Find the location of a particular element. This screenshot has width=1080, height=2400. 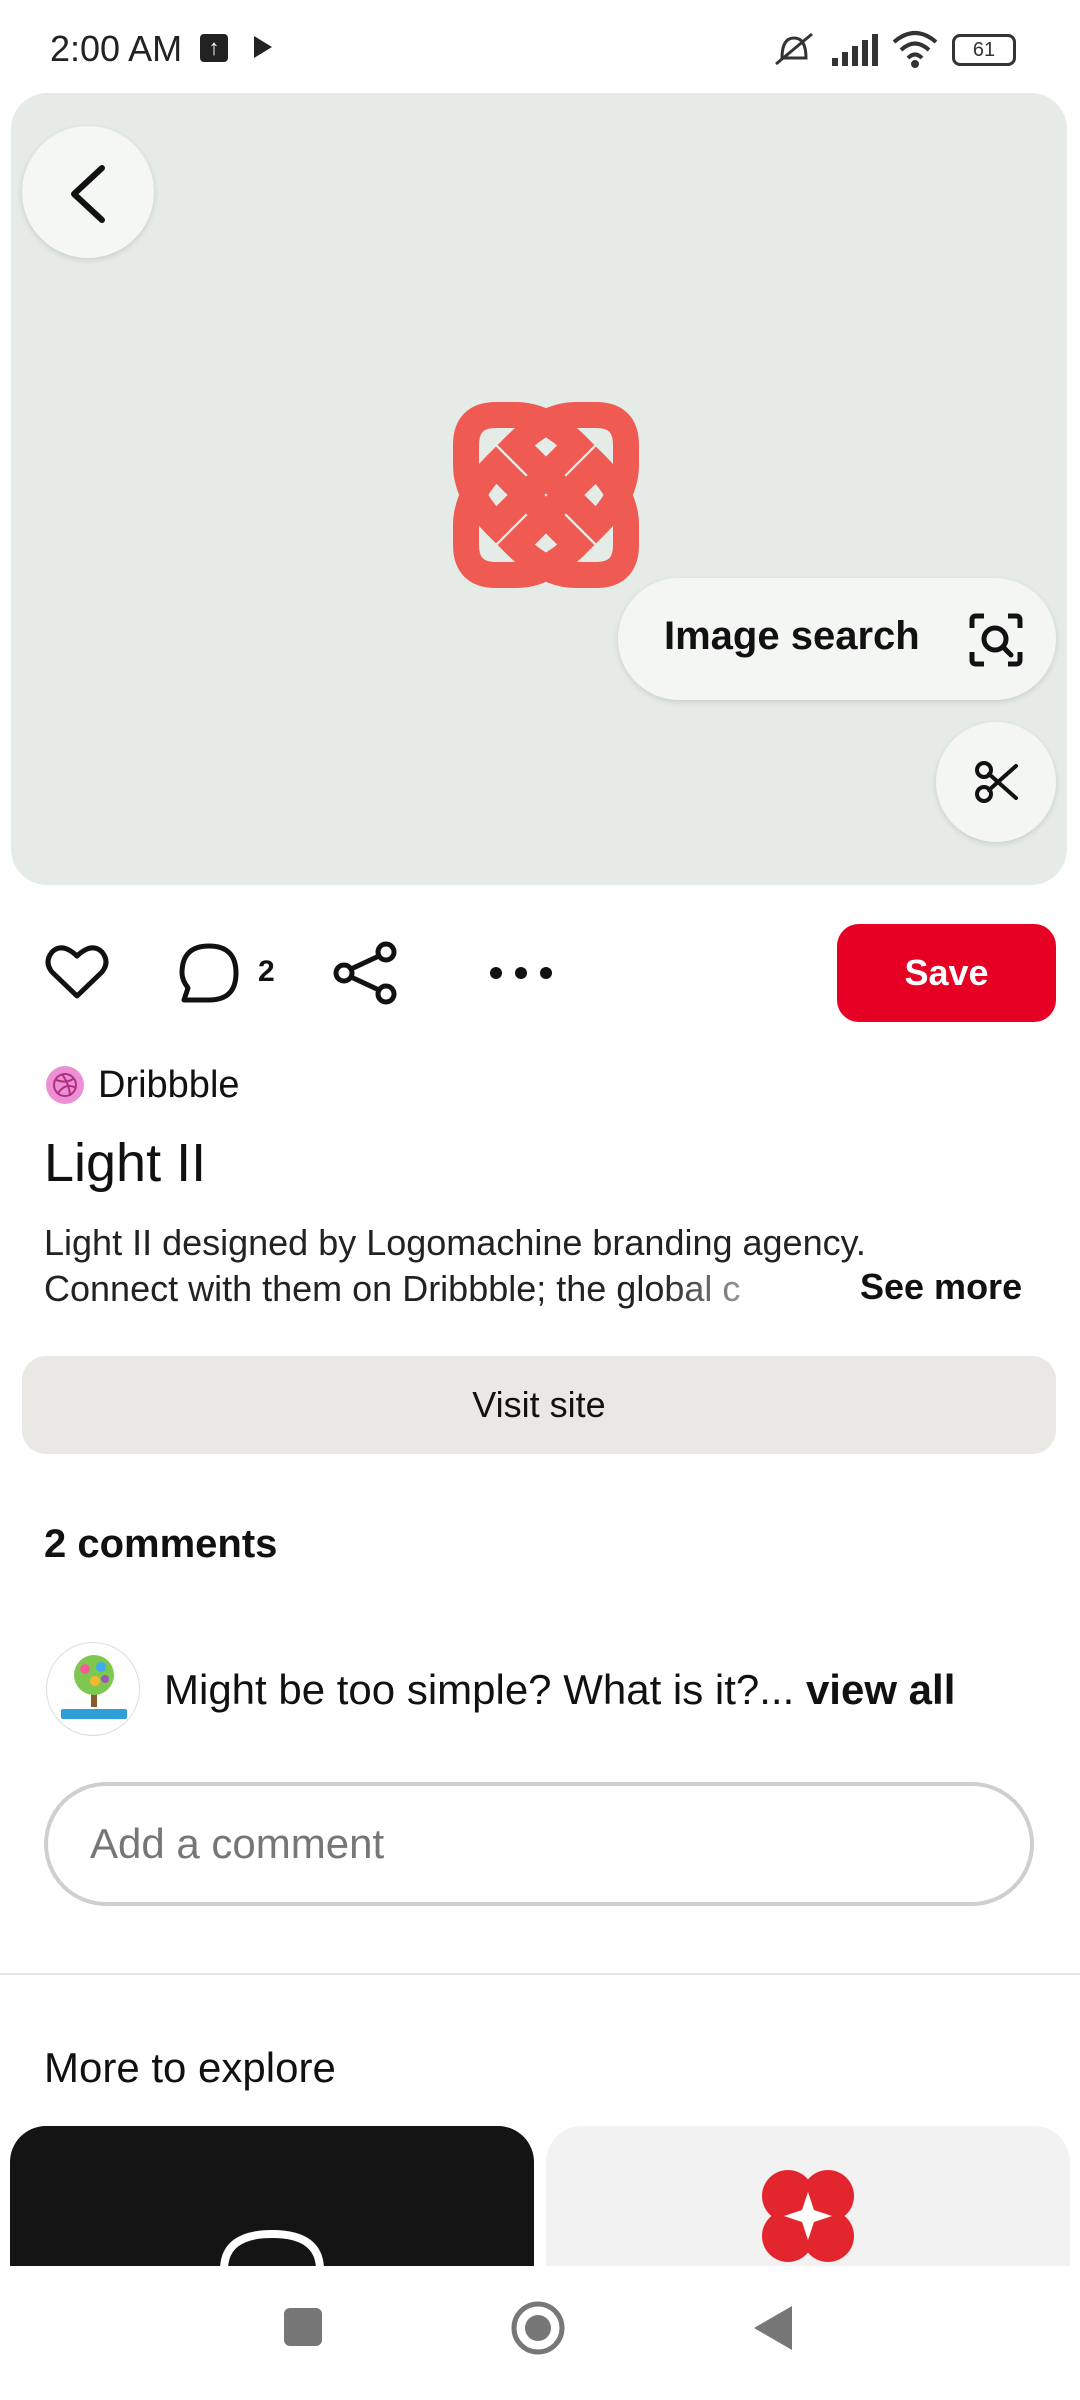

pin-logo-image is located at coordinates (546, 495).